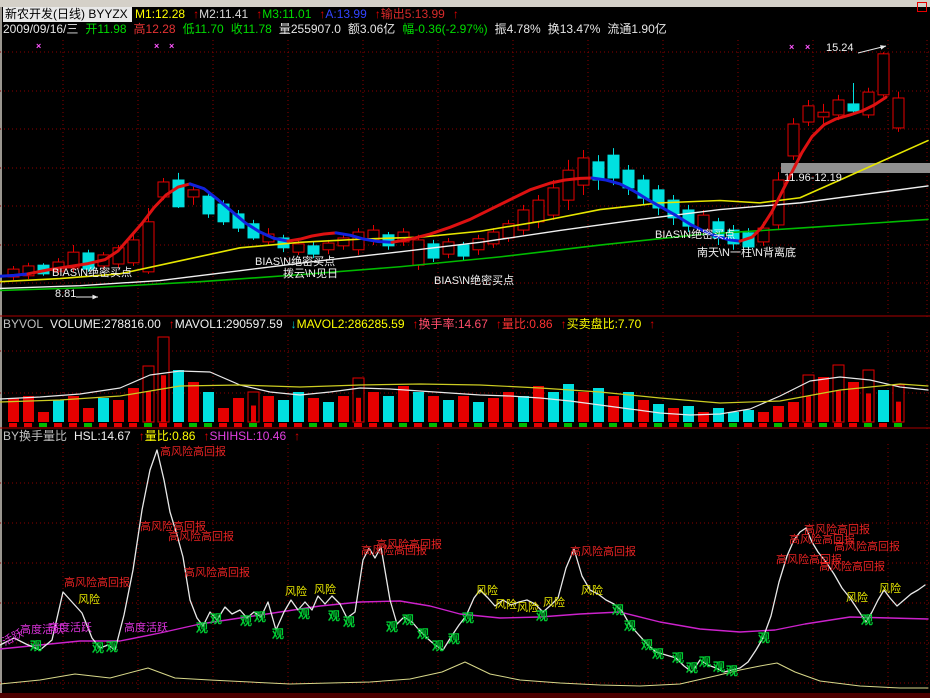 The image size is (930, 698). Describe the element at coordinates (465, 436) in the screenshot. I see `turnover-panel-header: BY换手量比 HSL:14.67 ↑量比:0.86 ↑SHIHSL:10.46 ↑` at that location.